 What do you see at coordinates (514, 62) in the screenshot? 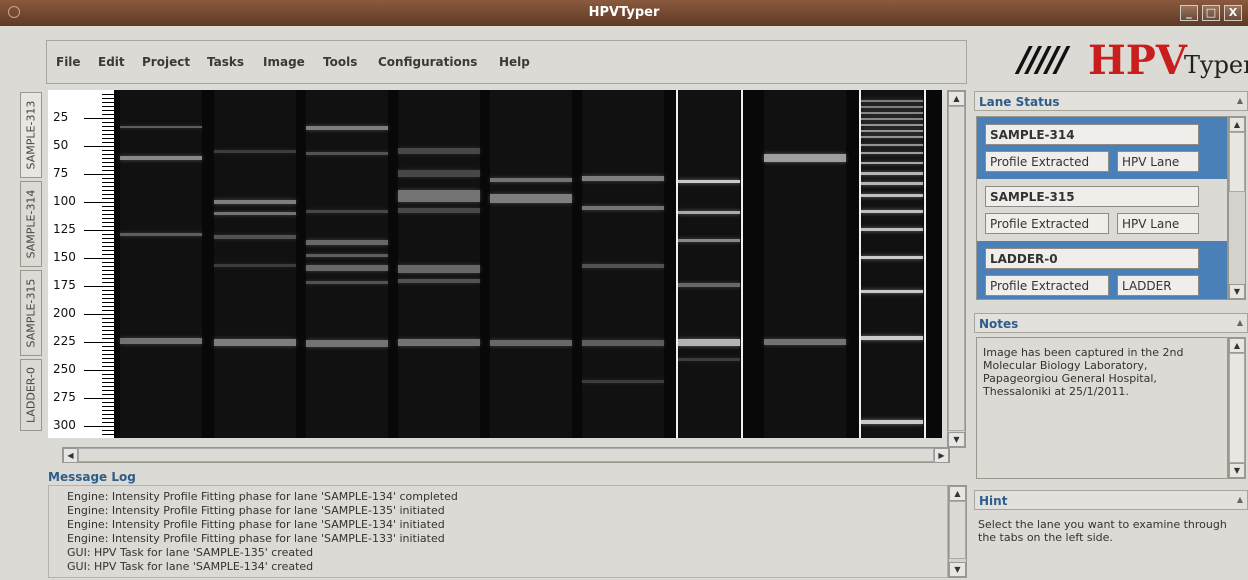
I see `menu-help: Help` at bounding box center [514, 62].